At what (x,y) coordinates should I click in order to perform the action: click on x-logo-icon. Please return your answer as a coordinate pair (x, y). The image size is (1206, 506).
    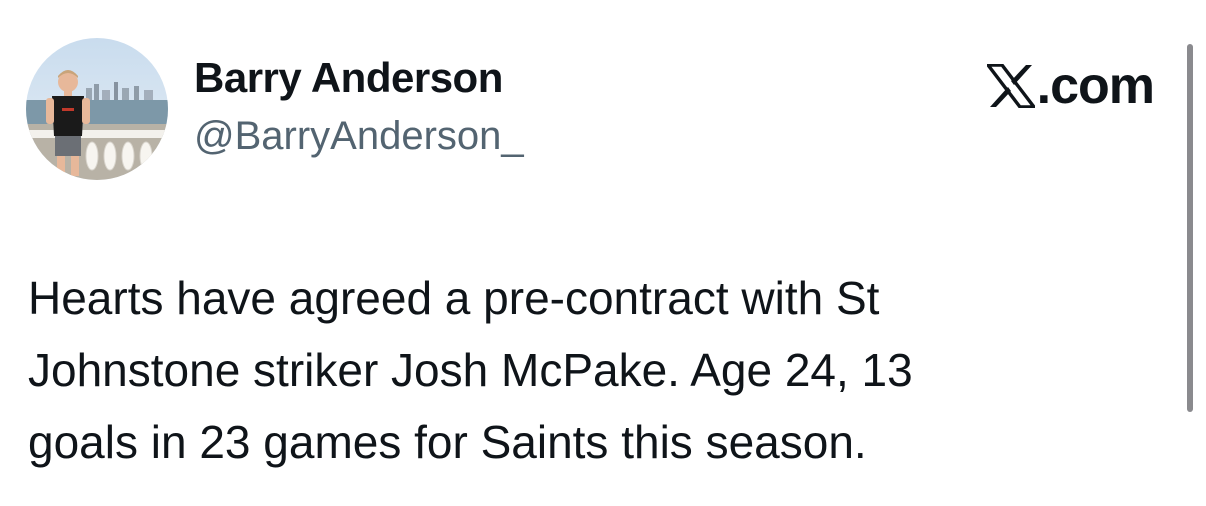
    Looking at the image, I should click on (1010, 86).